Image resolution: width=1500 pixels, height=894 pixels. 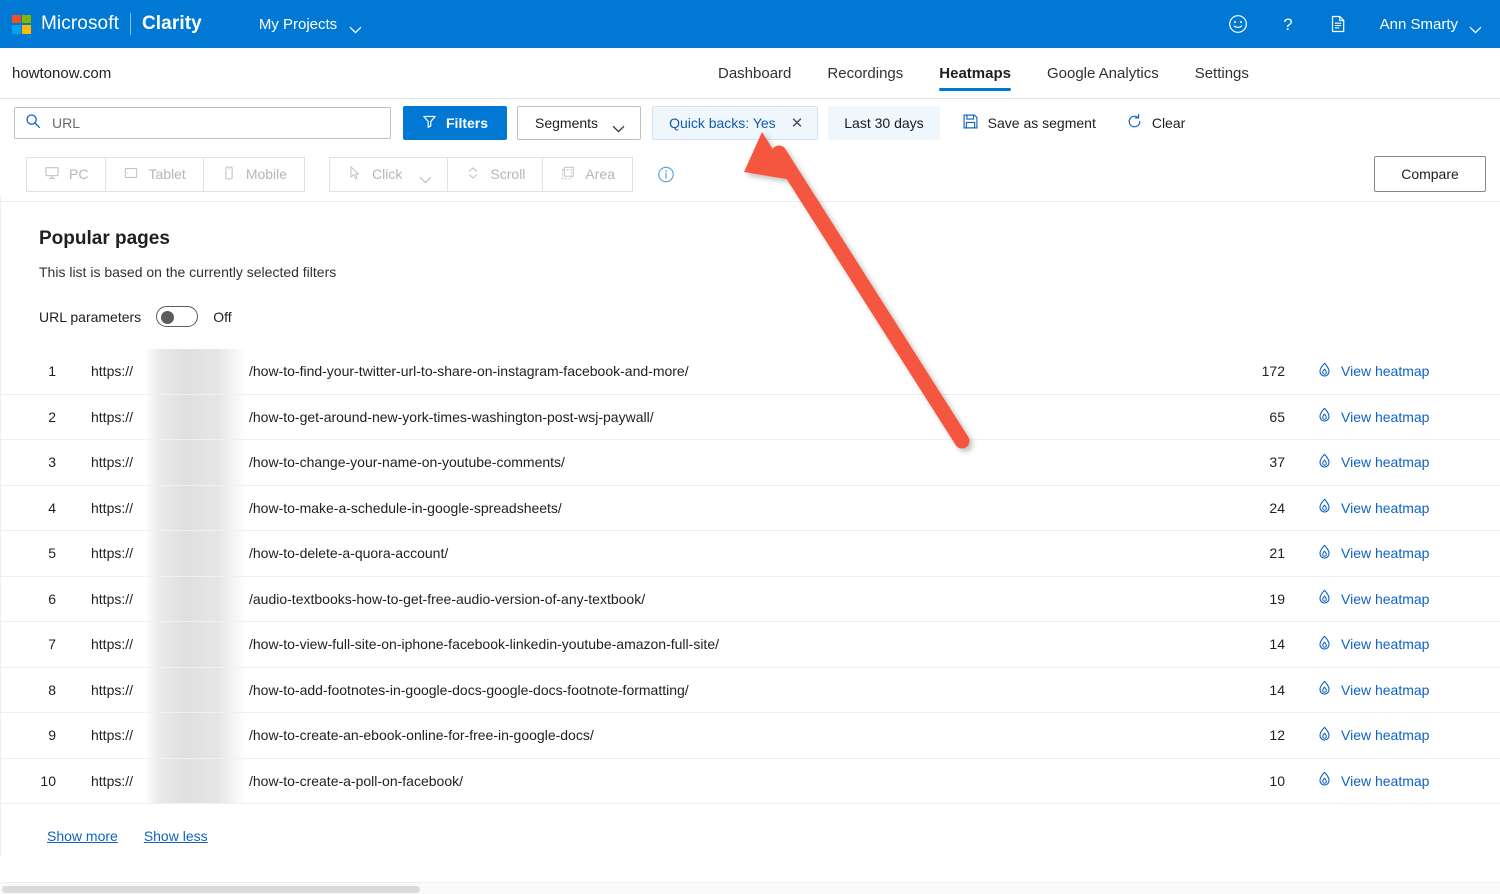 What do you see at coordinates (1103, 73) in the screenshot?
I see `tab-google-analytics: Google Analytics` at bounding box center [1103, 73].